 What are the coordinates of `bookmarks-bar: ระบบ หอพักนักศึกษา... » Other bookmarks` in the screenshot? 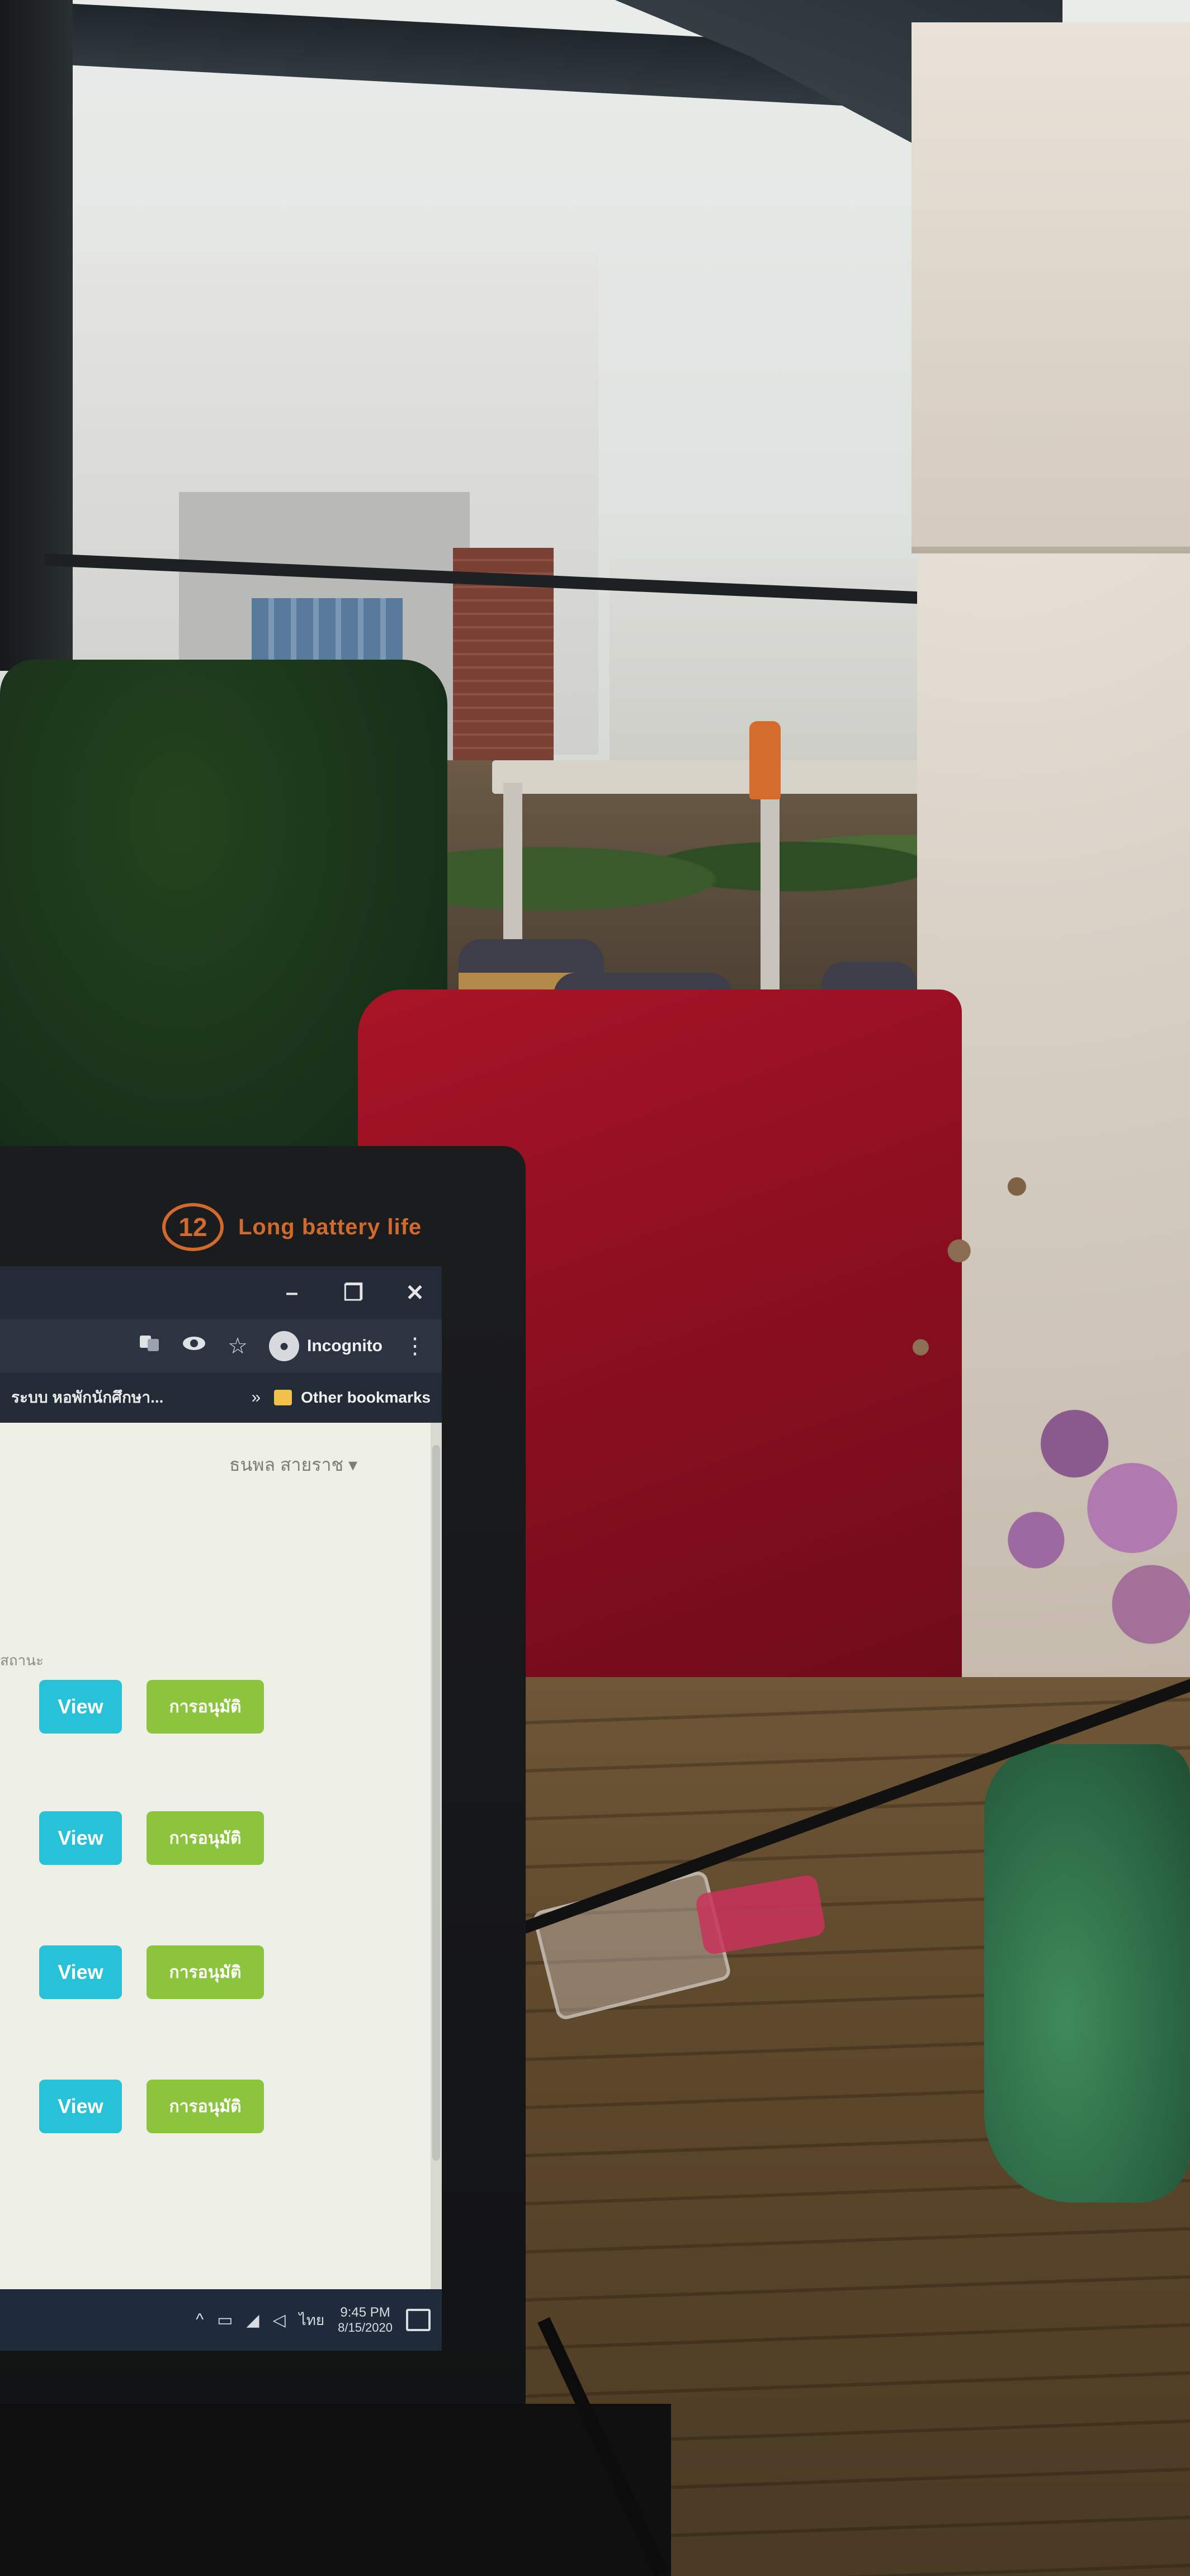 It's located at (221, 1397).